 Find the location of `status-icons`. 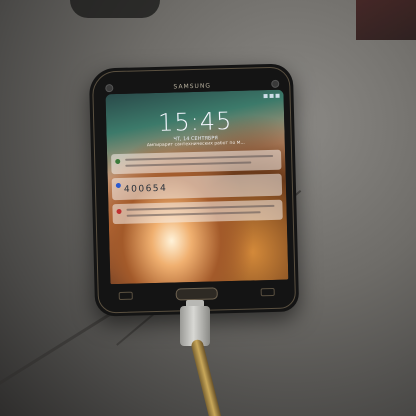

status-icons is located at coordinates (271, 96).